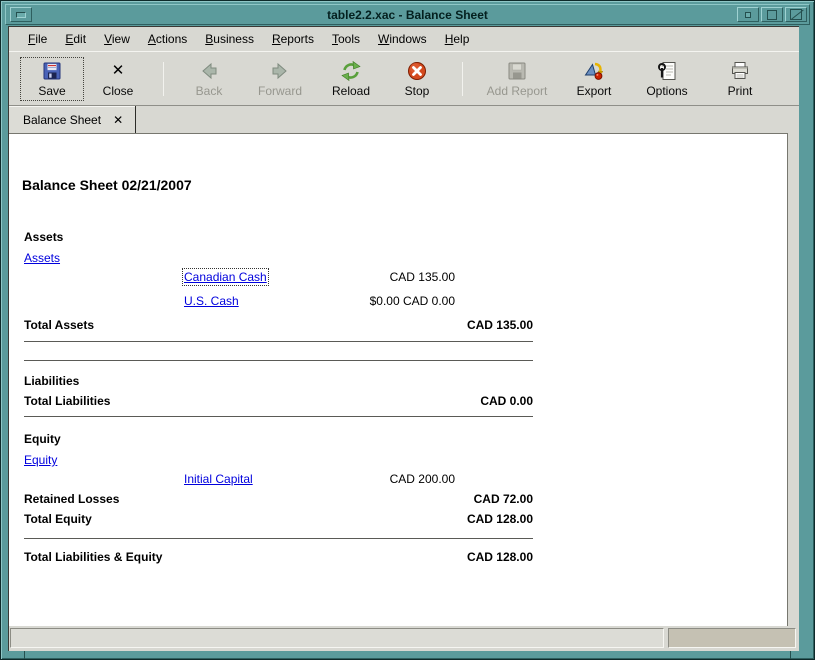  I want to click on titlebar: table2.2.xac - Balance Sheet, so click(407, 14).